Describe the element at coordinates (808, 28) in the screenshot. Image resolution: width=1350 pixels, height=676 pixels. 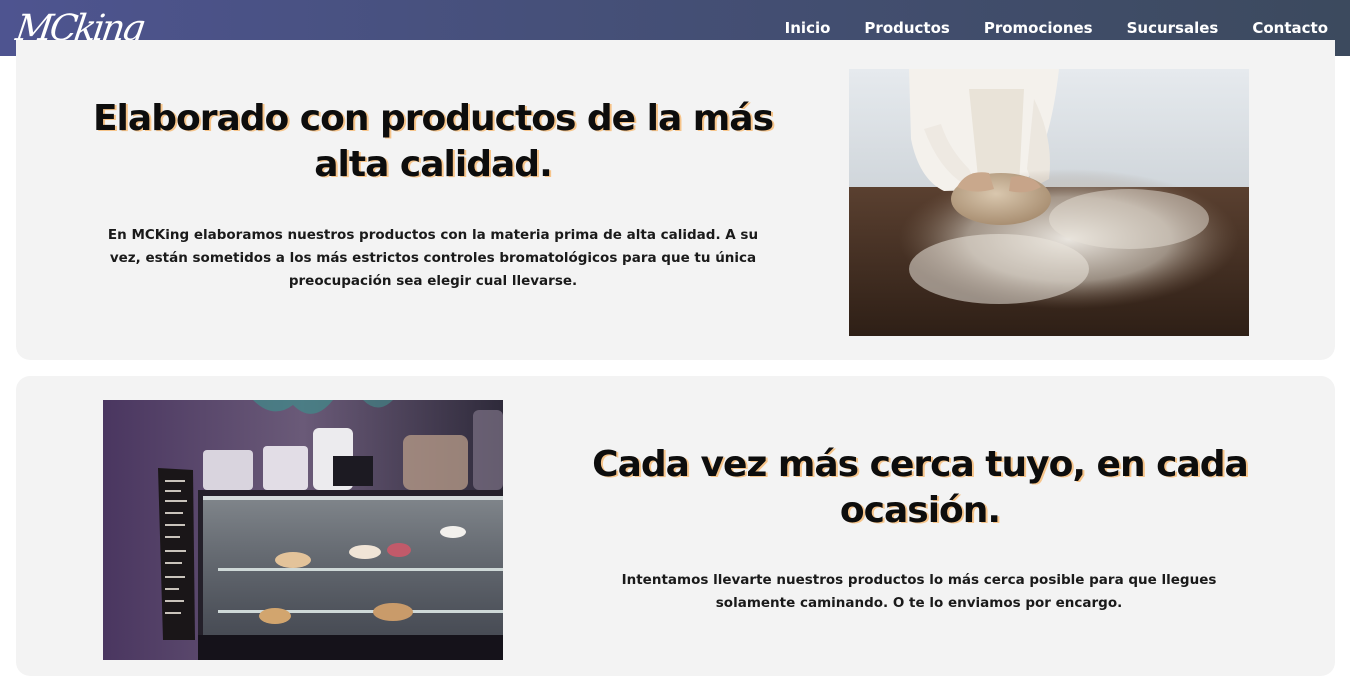
I see `nav-link-inicio: Inicio` at that location.